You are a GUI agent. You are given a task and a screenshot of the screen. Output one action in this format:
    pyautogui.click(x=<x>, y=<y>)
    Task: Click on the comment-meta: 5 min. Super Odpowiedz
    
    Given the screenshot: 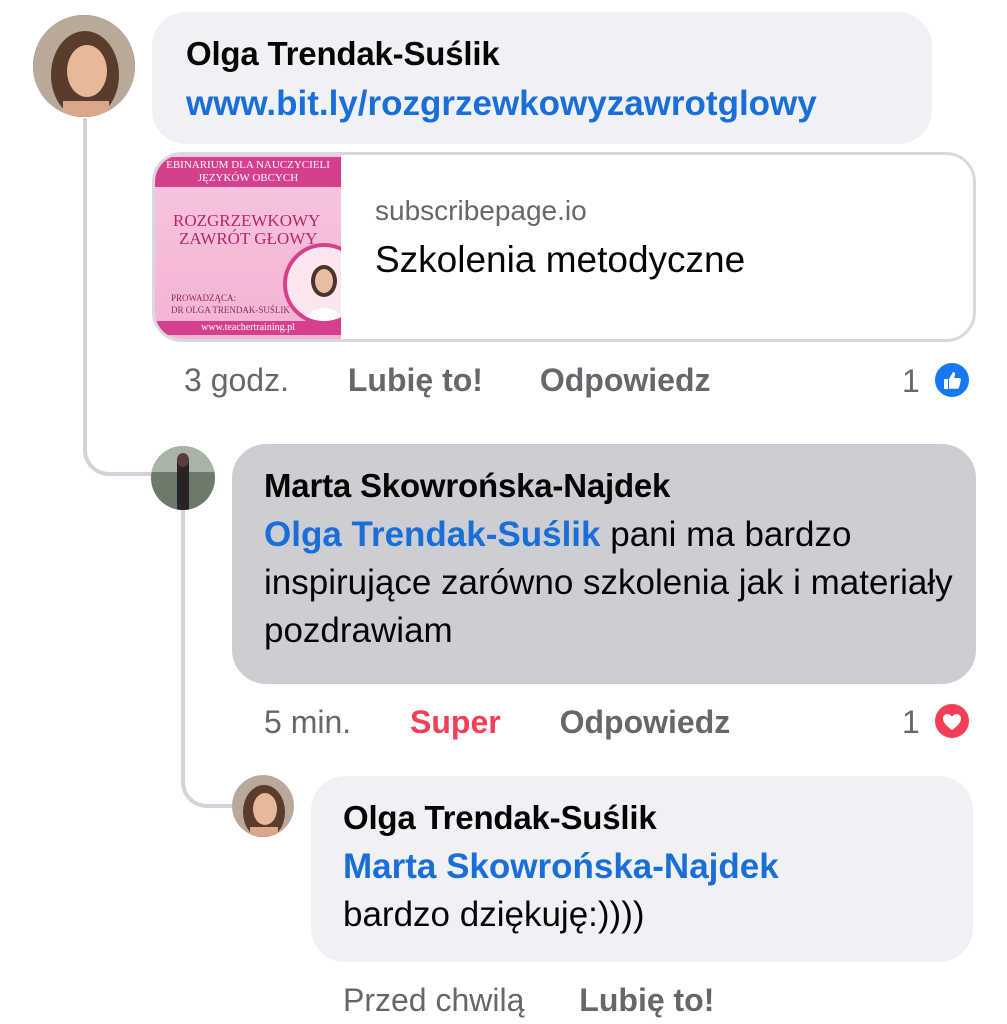 What is the action you would take?
    pyautogui.click(x=497, y=722)
    